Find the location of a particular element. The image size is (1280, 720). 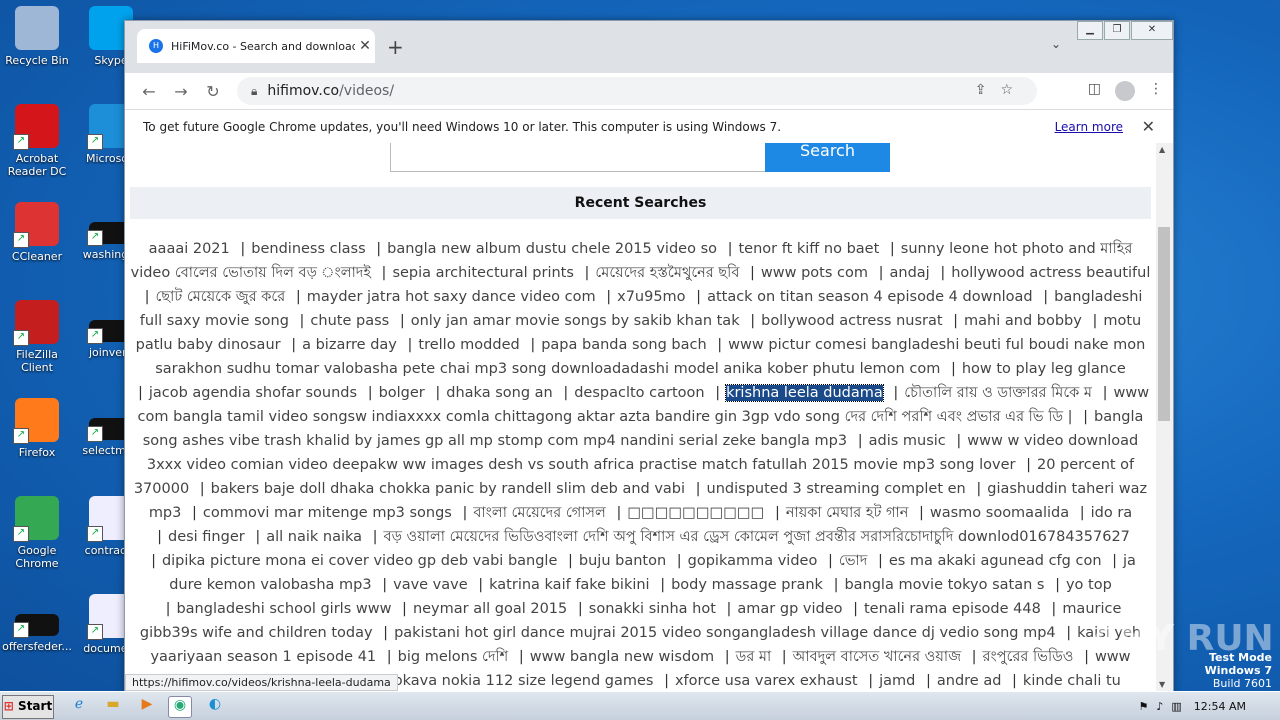

bookmark-star-icon: ☆ is located at coordinates (1013, 90).